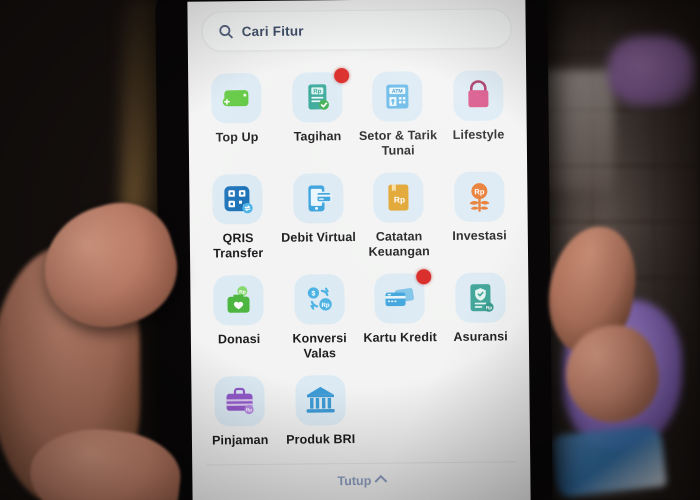 This screenshot has width=700, height=500. I want to click on phone-card-icon, so click(318, 198).